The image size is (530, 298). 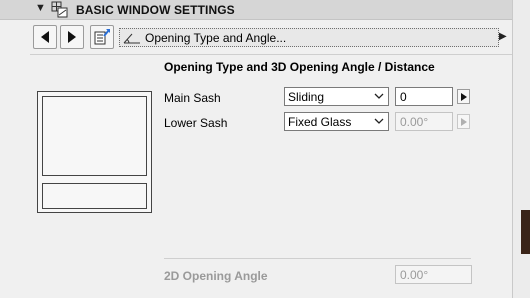 I want to click on main-sash-amount-value: 0, so click(x=403, y=97).